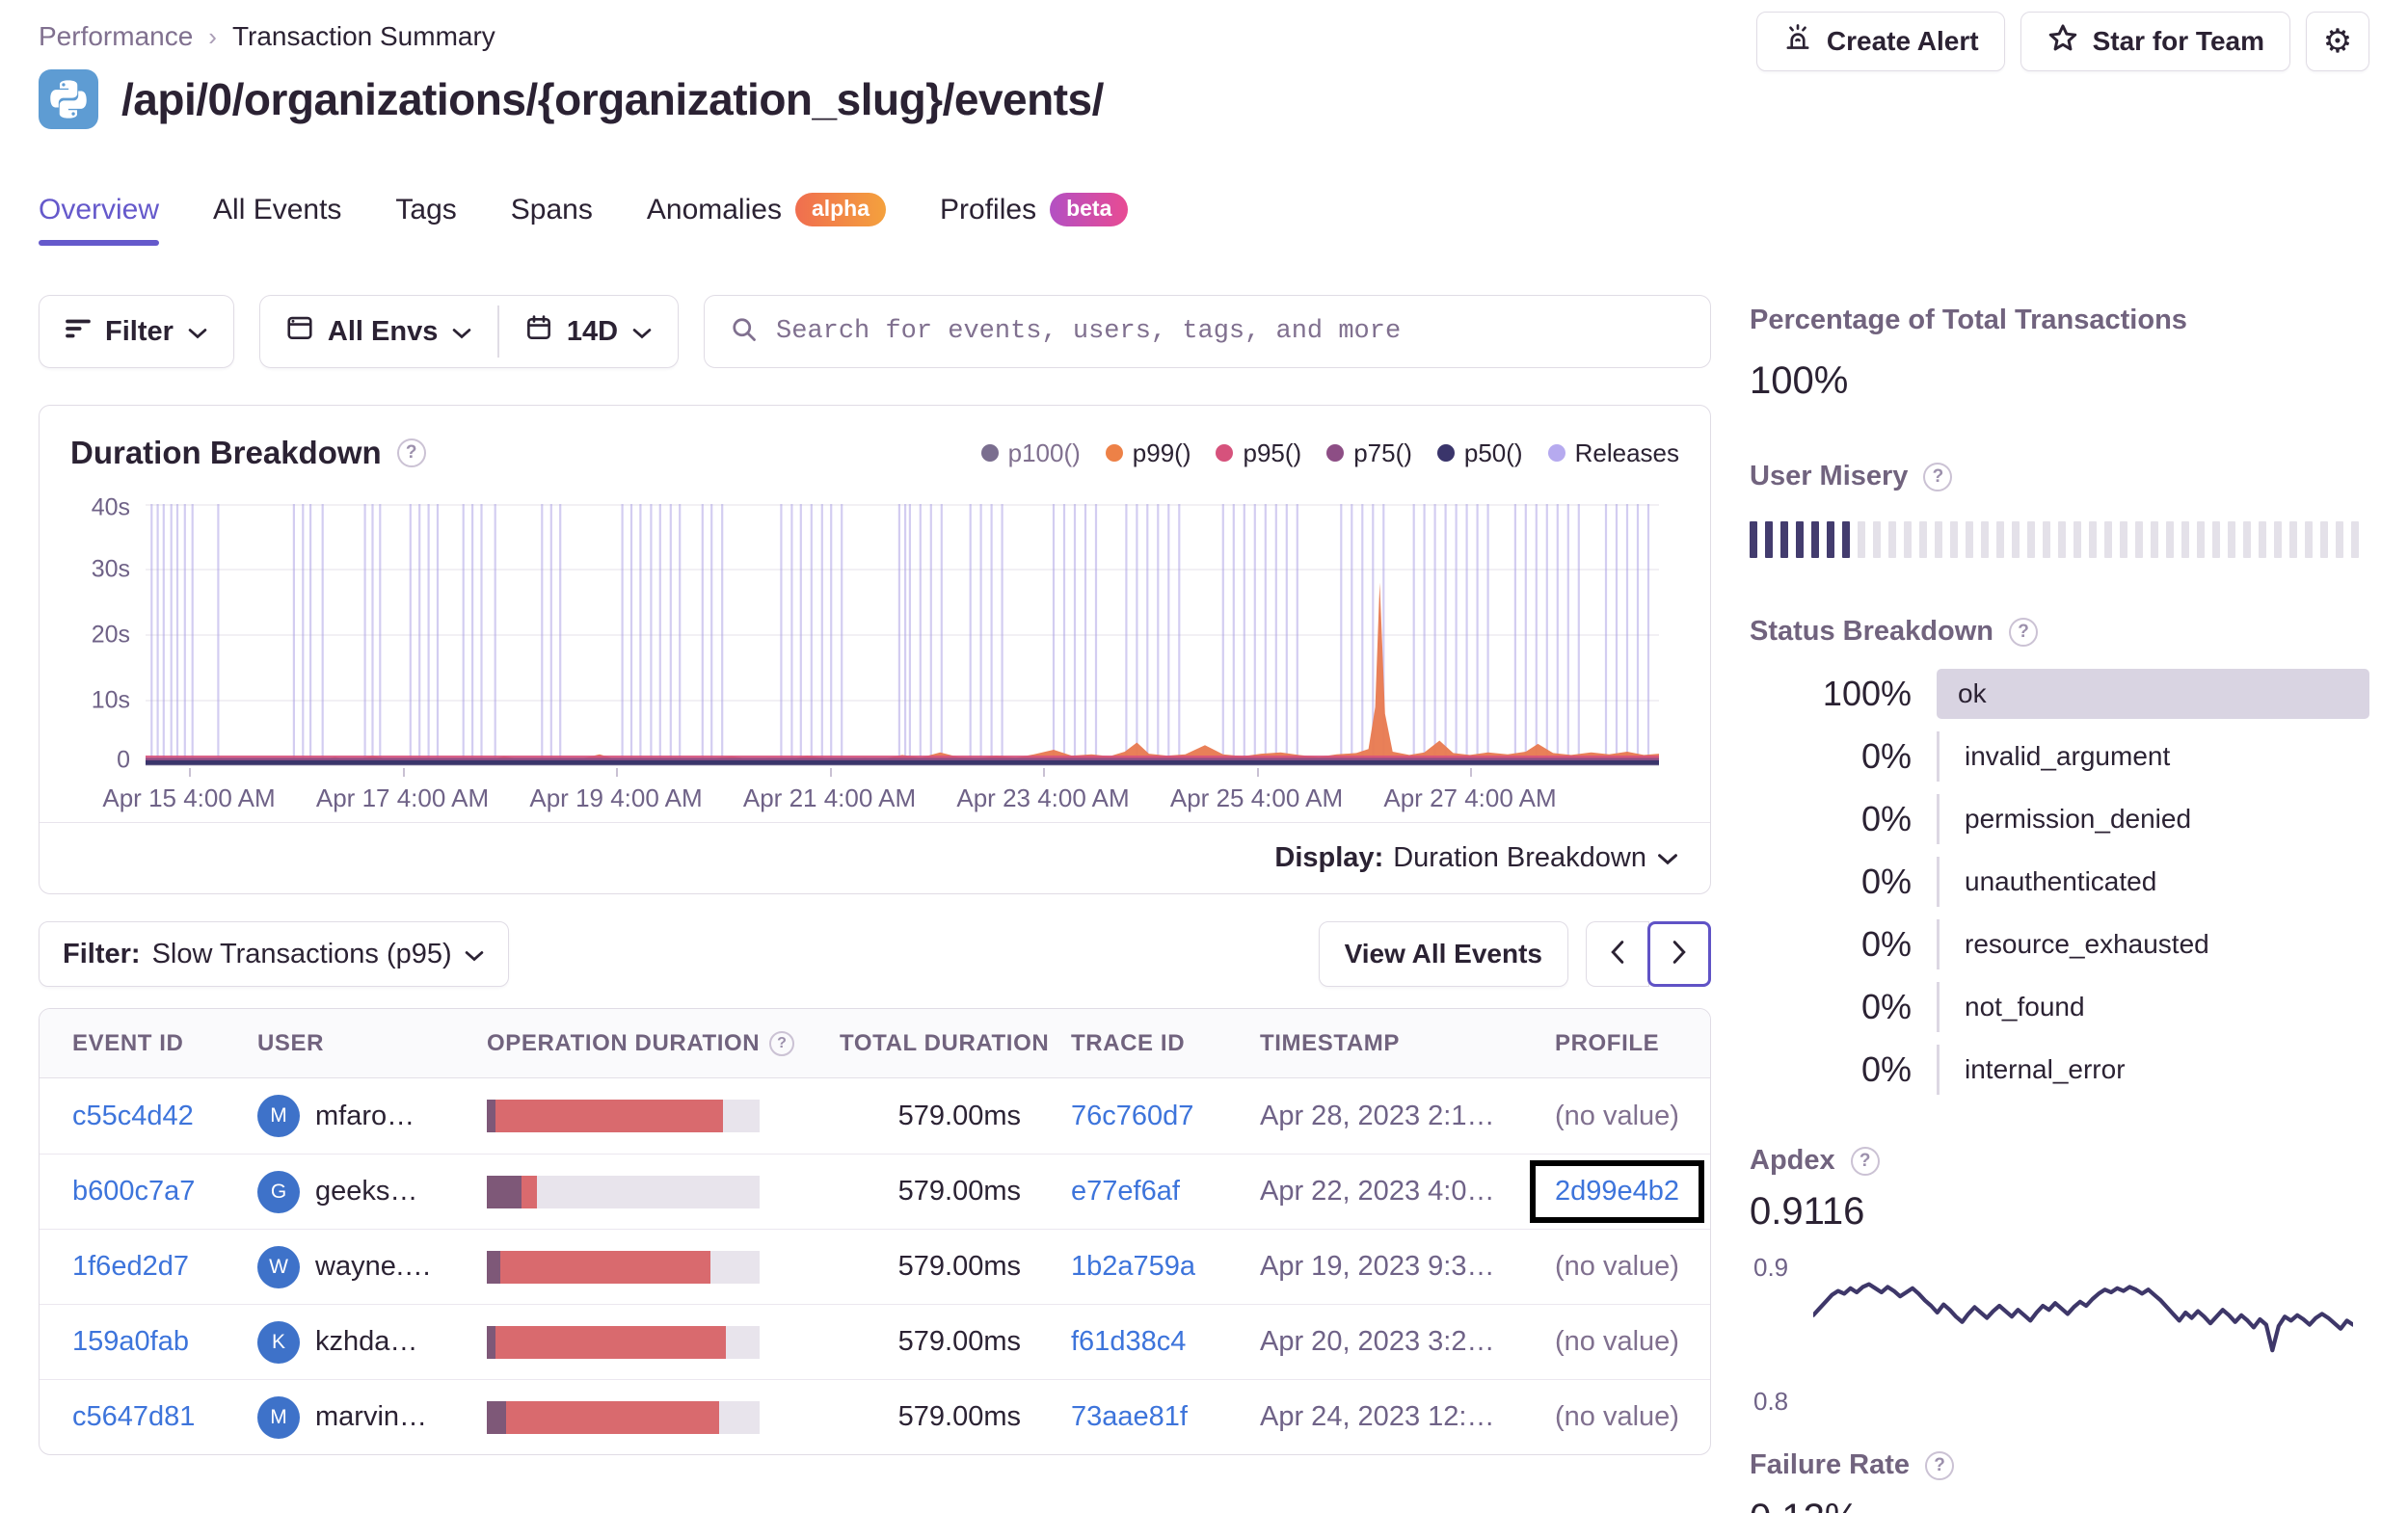 This screenshot has width=2408, height=1513. I want to click on breadcrumb-performance: Performance, so click(116, 36).